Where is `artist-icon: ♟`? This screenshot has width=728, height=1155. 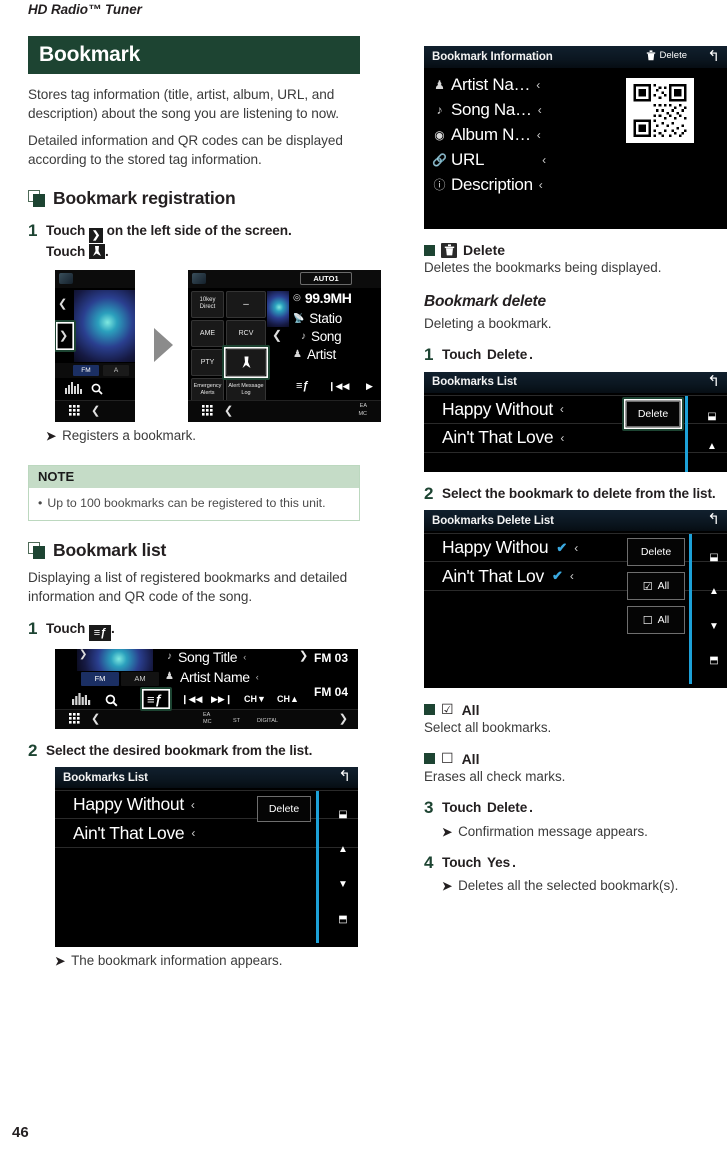 artist-icon: ♟ is located at coordinates (169, 677).